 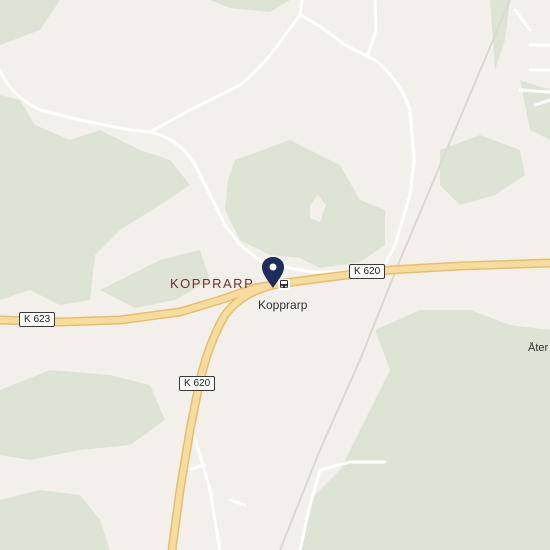 What do you see at coordinates (539, 348) in the screenshot?
I see `edge-place-label: Åter` at bounding box center [539, 348].